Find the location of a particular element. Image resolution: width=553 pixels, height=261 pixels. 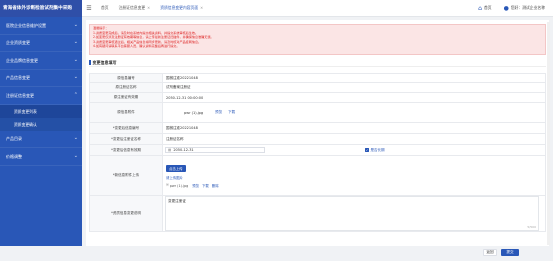

date-value: 2050-12-31 is located at coordinates (183, 150).